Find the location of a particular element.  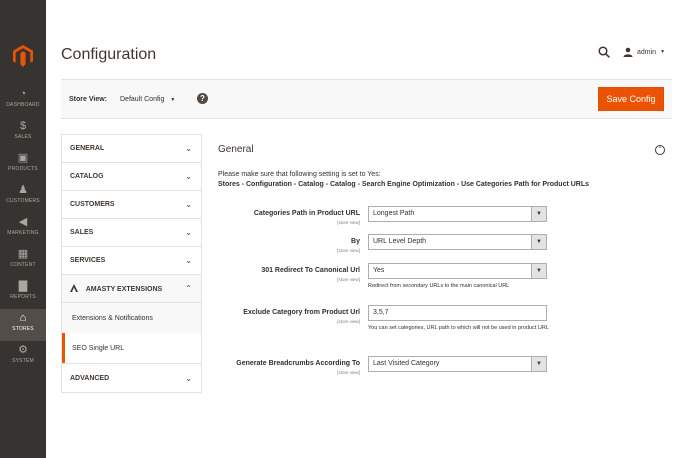

nav-system: ⚙ SYSTEM is located at coordinates (23, 357).